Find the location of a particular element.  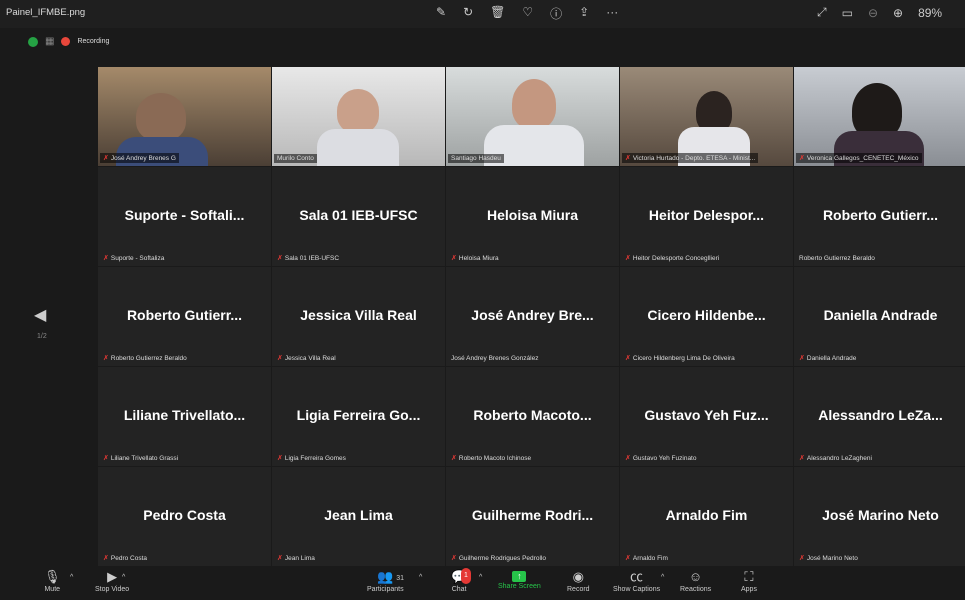

participant-name-tag: Murilo Conto is located at coordinates (295, 158).